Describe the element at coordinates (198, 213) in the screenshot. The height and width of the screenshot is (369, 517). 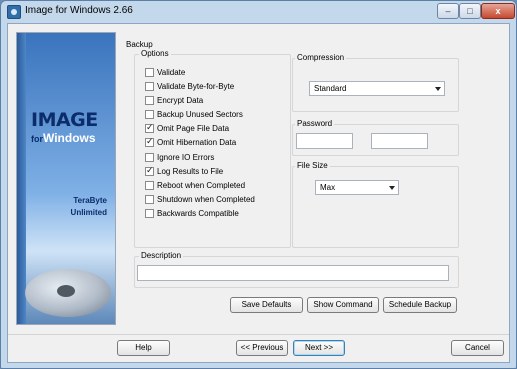
I see `option-label: Backwards Compatible` at that location.